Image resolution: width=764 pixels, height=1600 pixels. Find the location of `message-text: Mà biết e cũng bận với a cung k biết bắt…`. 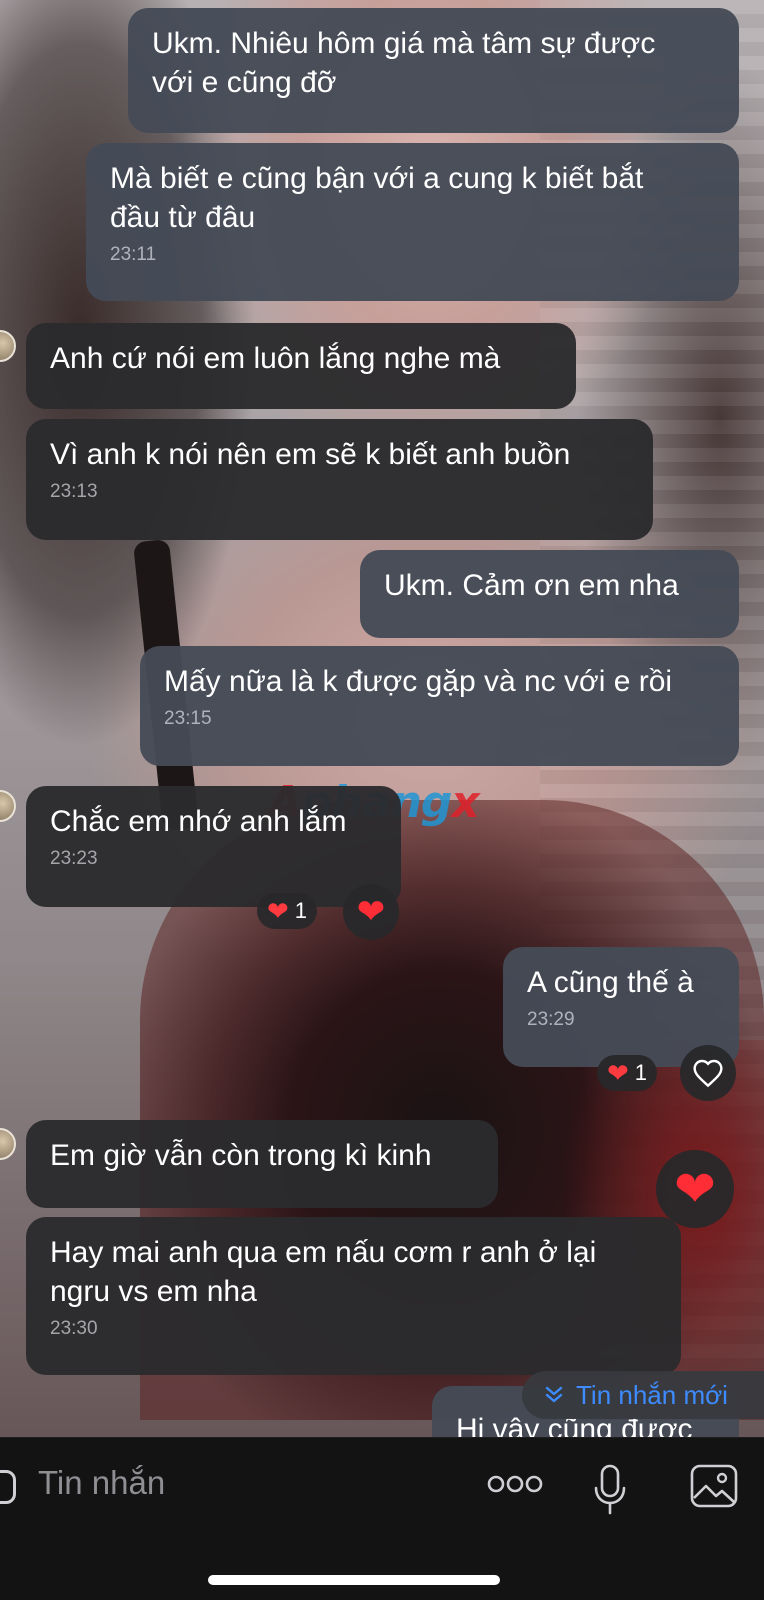

message-text: Mà biết e cũng bận với a cung k biết bắt… is located at coordinates (377, 198).